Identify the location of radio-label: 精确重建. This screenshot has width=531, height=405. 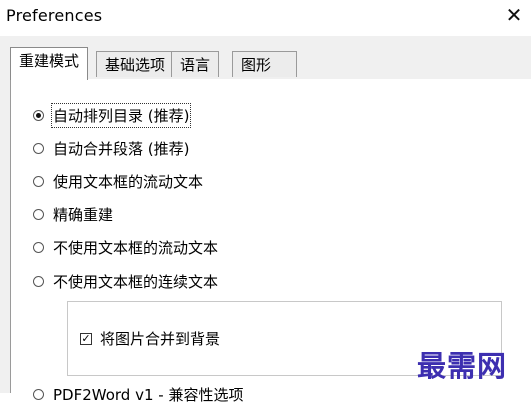
(83, 214).